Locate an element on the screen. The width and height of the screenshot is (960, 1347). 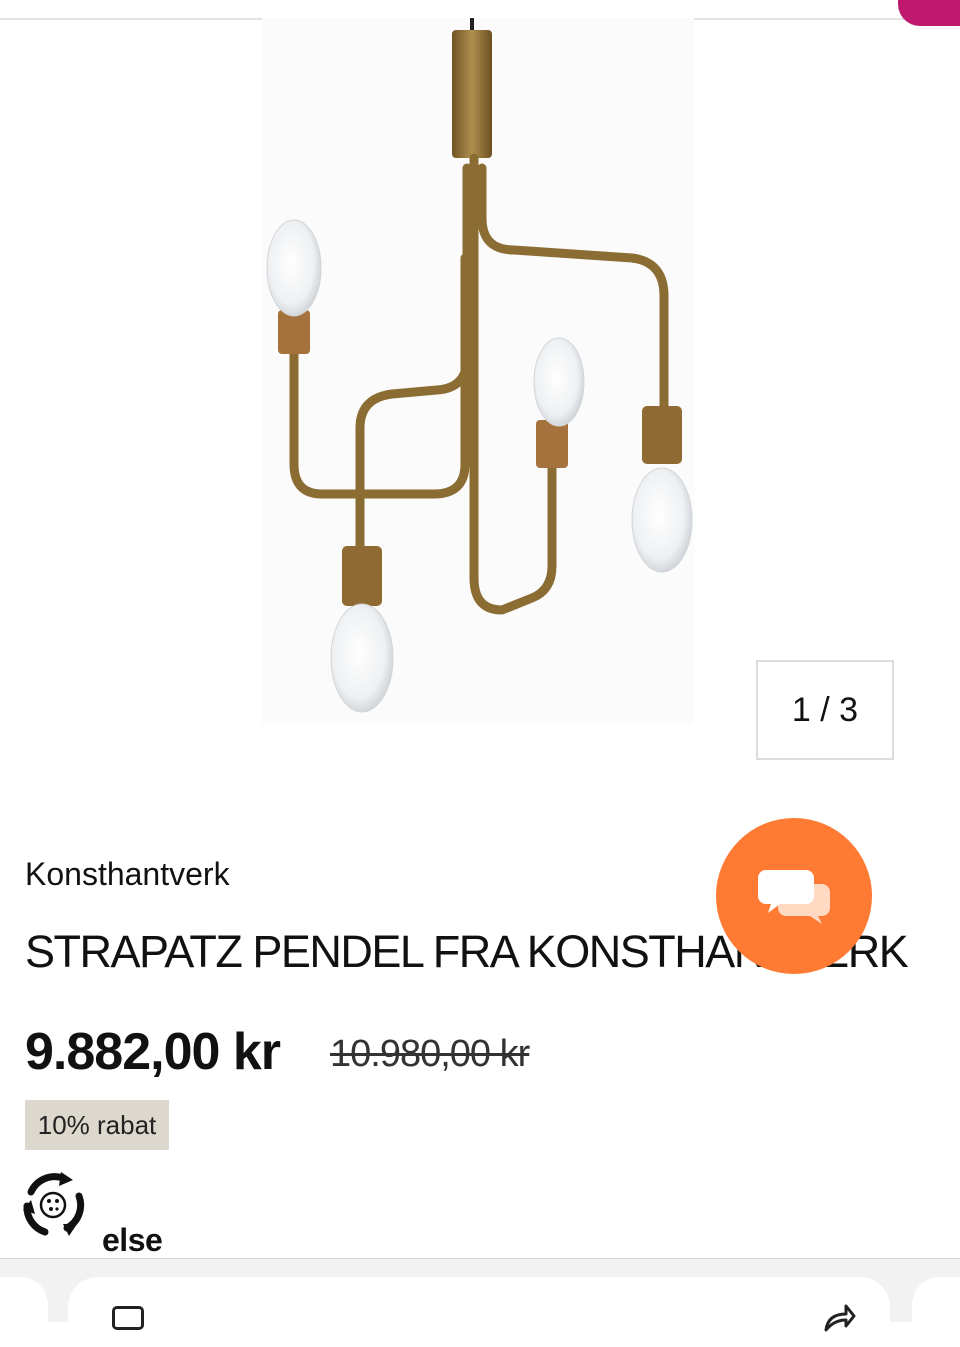
browser-bottom-bar is located at coordinates (480, 1302).